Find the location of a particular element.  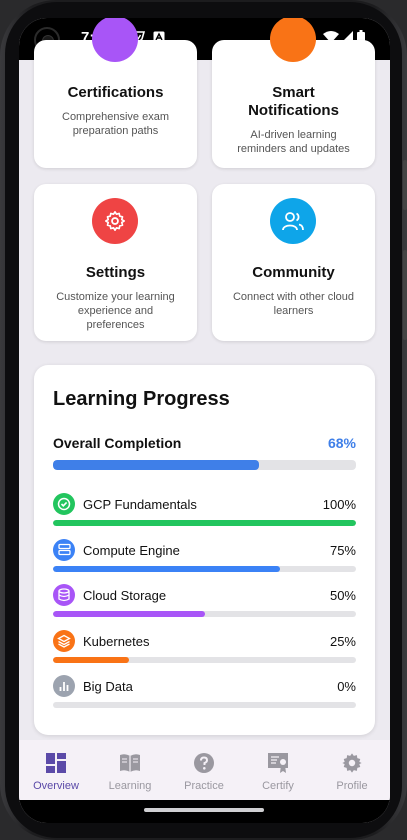

compute-engine-progress-track is located at coordinates (204, 568).